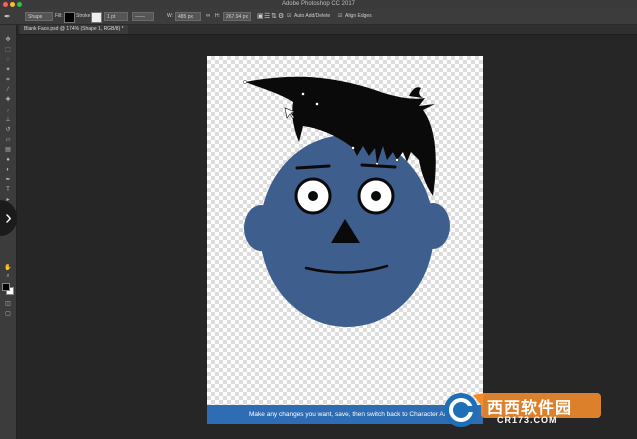 The image size is (637, 439). What do you see at coordinates (340, 16) in the screenshot?
I see `align-edges-checkbox: ☑` at bounding box center [340, 16].